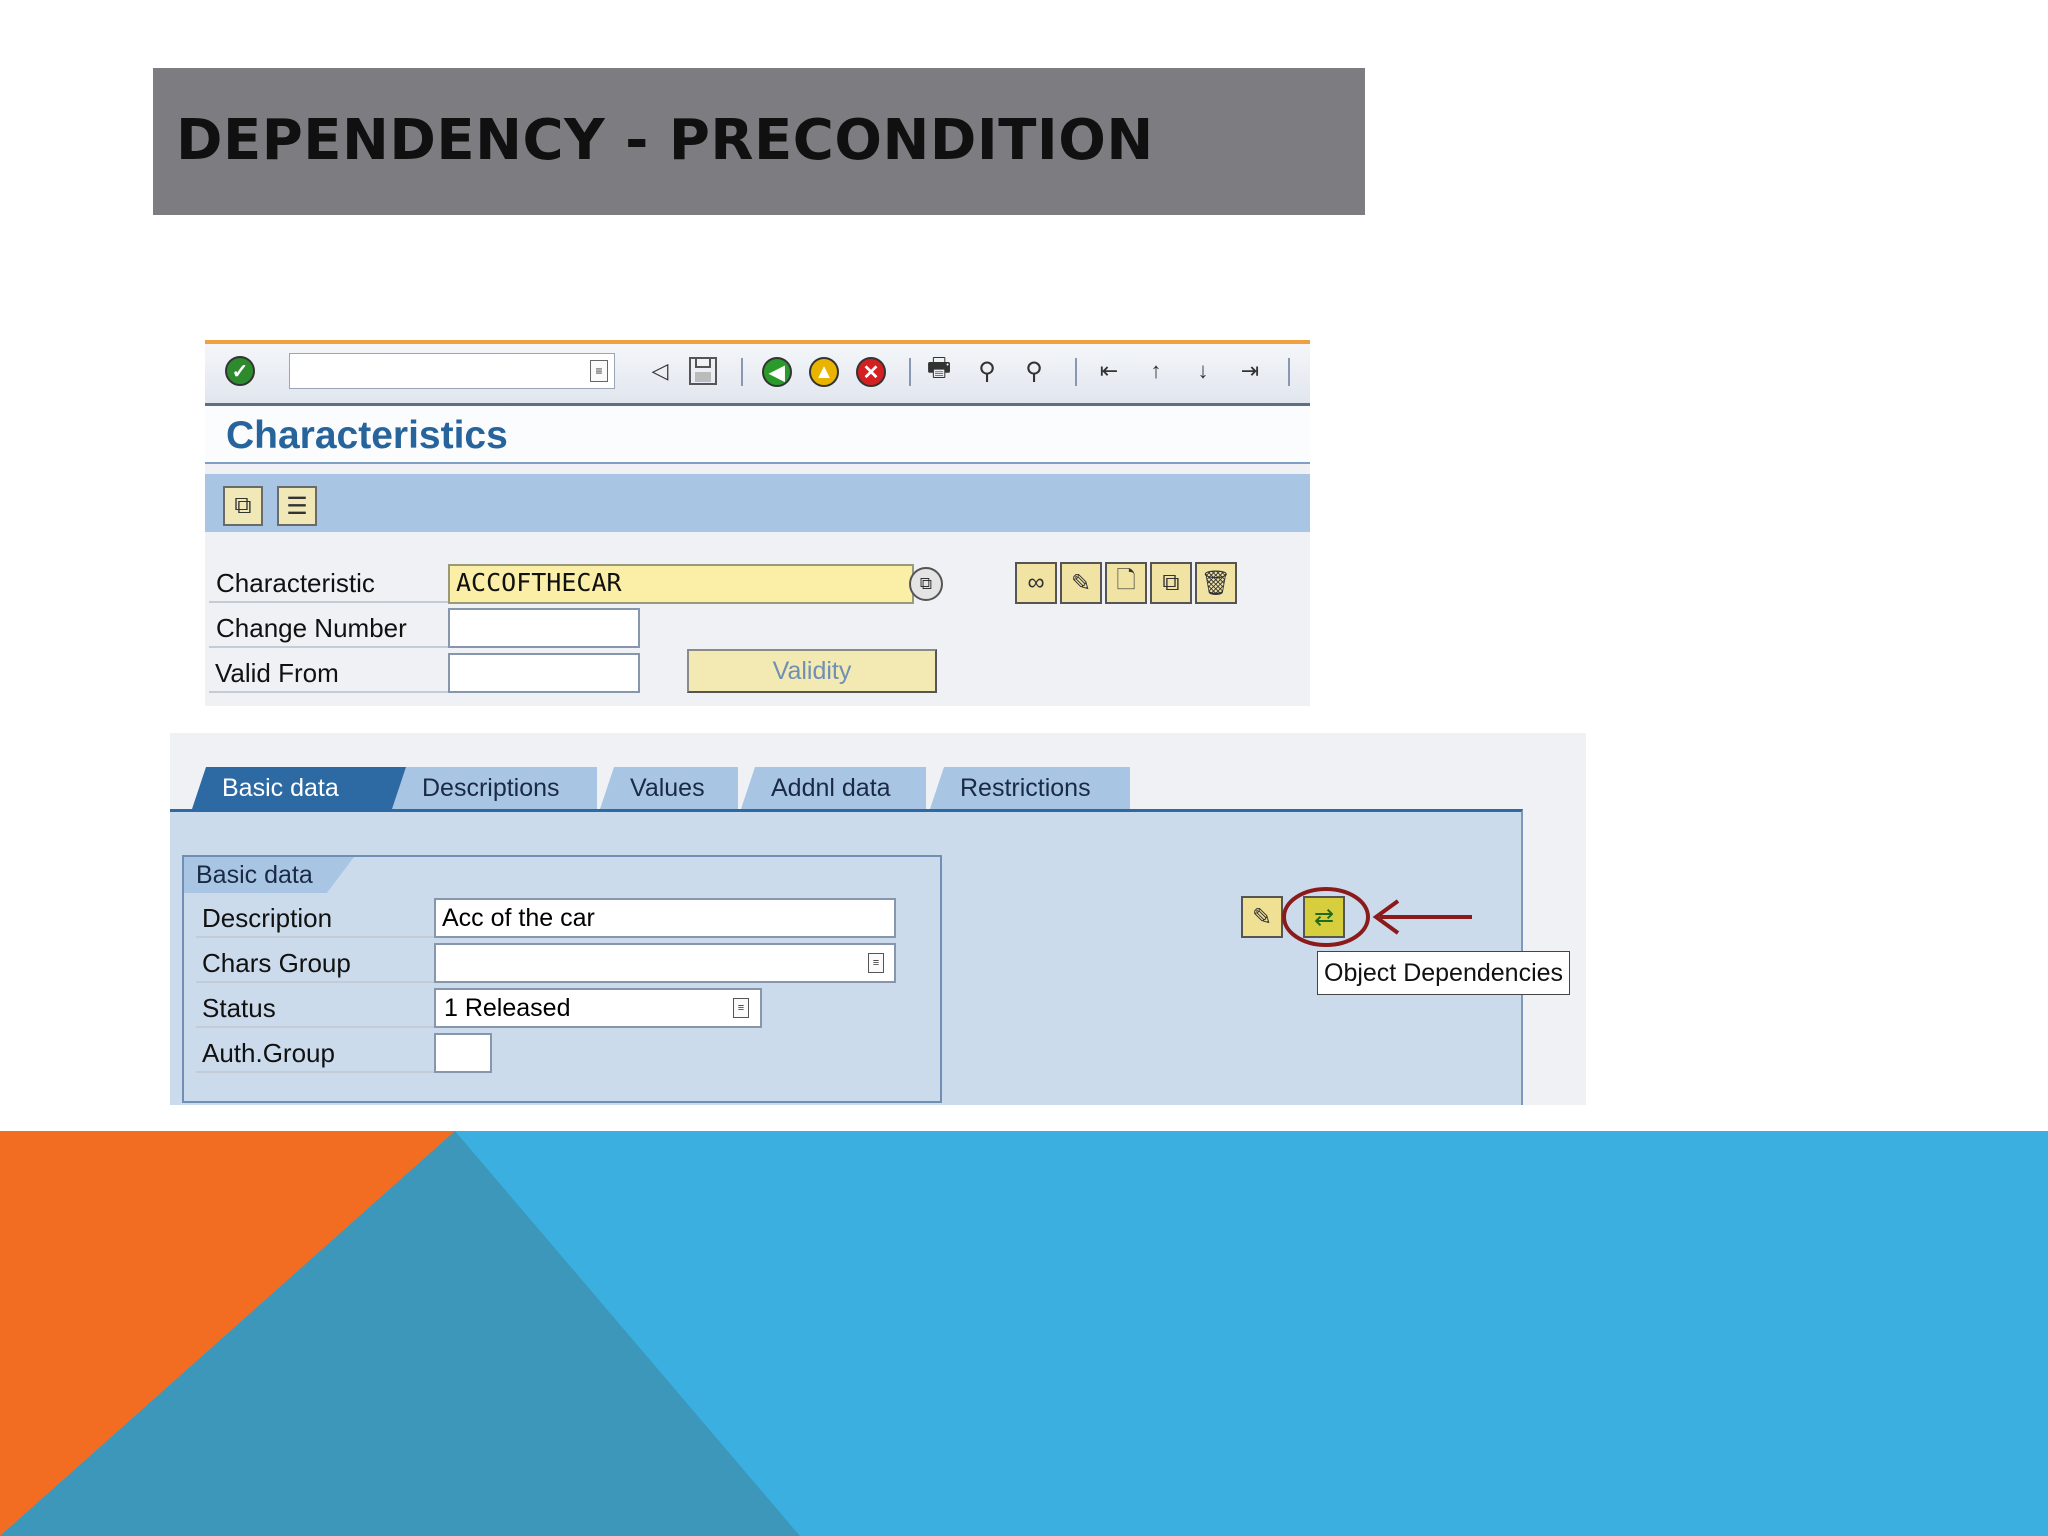 This screenshot has width=2048, height=1536. Describe the element at coordinates (494, 788) in the screenshot. I see `tab-descriptions: Descriptions` at that location.